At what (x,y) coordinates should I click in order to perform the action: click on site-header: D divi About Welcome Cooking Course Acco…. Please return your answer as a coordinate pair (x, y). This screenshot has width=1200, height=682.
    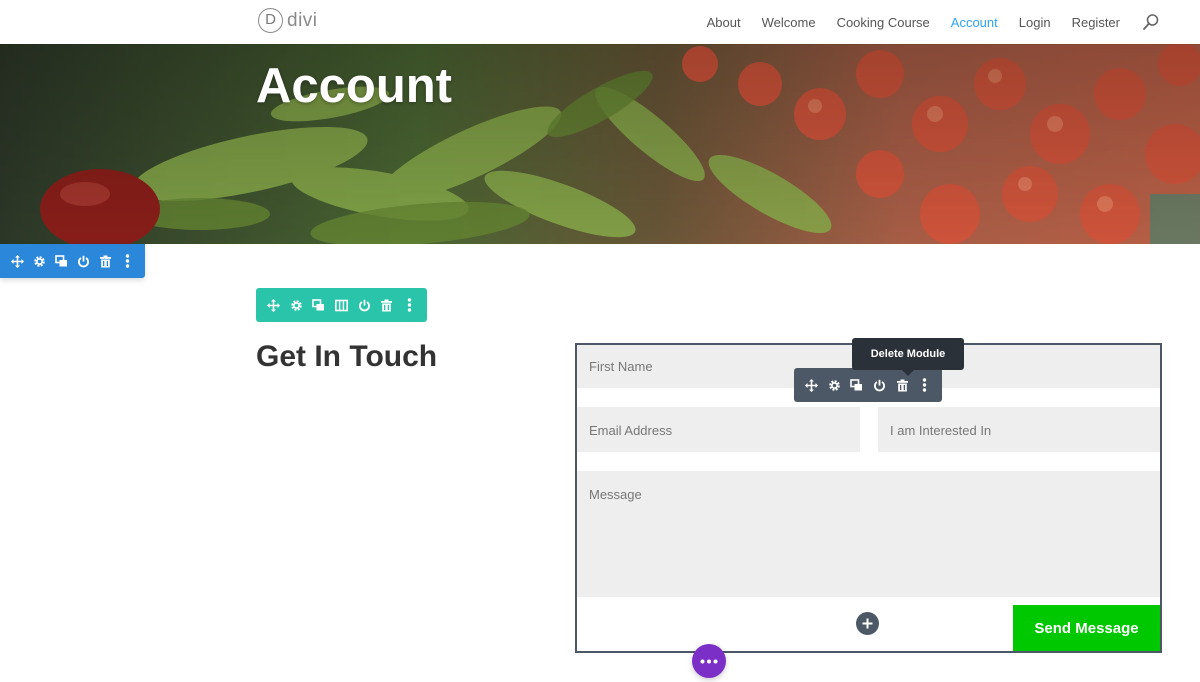
    Looking at the image, I should click on (600, 22).